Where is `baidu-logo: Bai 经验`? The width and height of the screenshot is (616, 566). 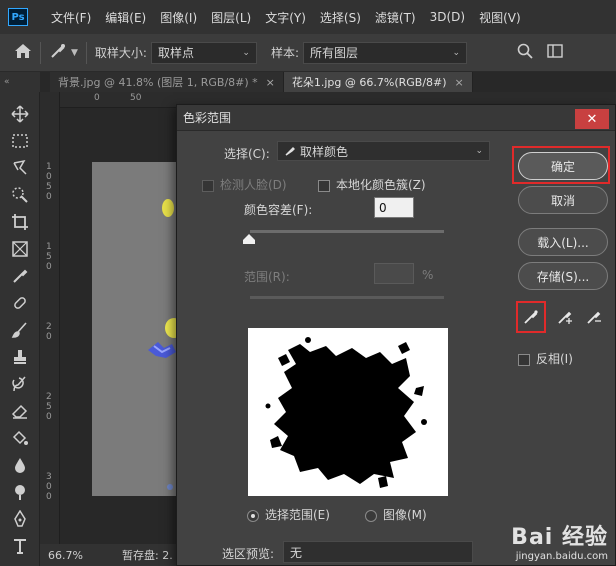 baidu-logo: Bai 经验 is located at coordinates (559, 537).